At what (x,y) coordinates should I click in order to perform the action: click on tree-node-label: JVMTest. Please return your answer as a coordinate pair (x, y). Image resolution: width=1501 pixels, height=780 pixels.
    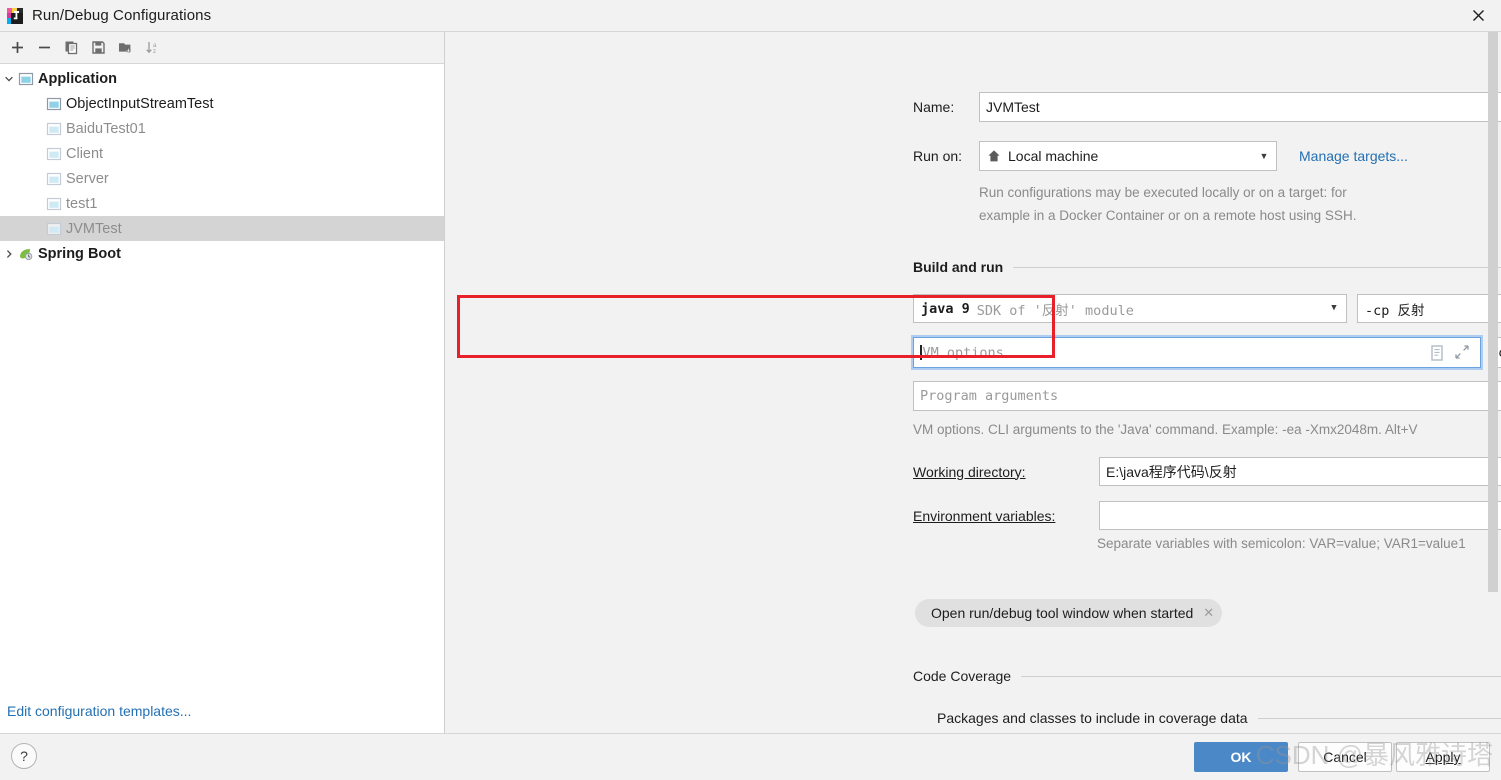
    Looking at the image, I should click on (94, 228).